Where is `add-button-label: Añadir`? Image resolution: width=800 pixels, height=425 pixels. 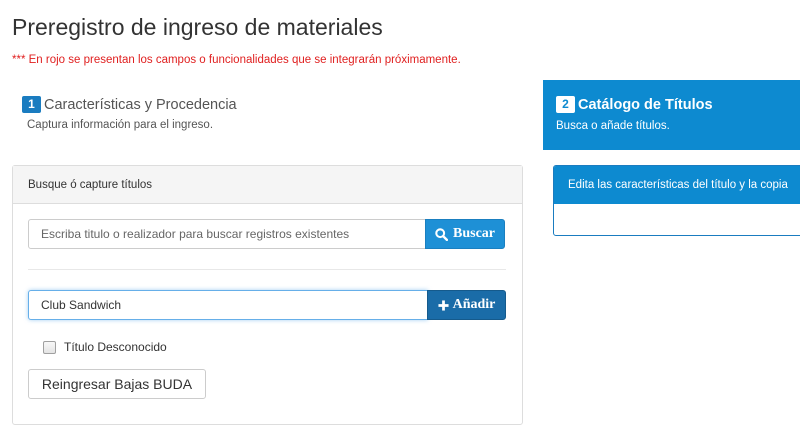
add-button-label: Añadir is located at coordinates (474, 304).